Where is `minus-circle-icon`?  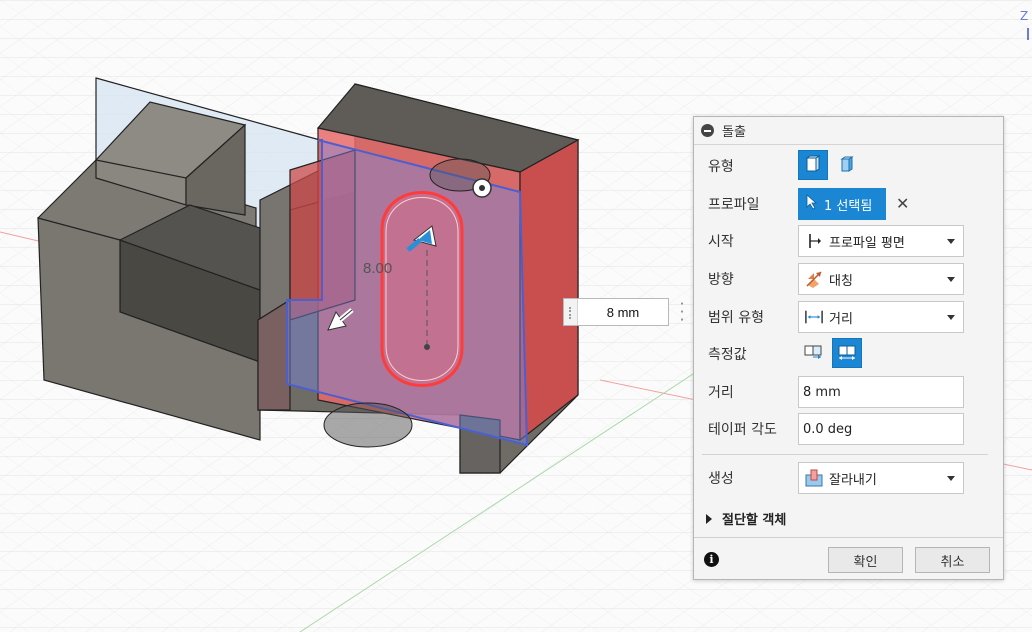 minus-circle-icon is located at coordinates (707, 130).